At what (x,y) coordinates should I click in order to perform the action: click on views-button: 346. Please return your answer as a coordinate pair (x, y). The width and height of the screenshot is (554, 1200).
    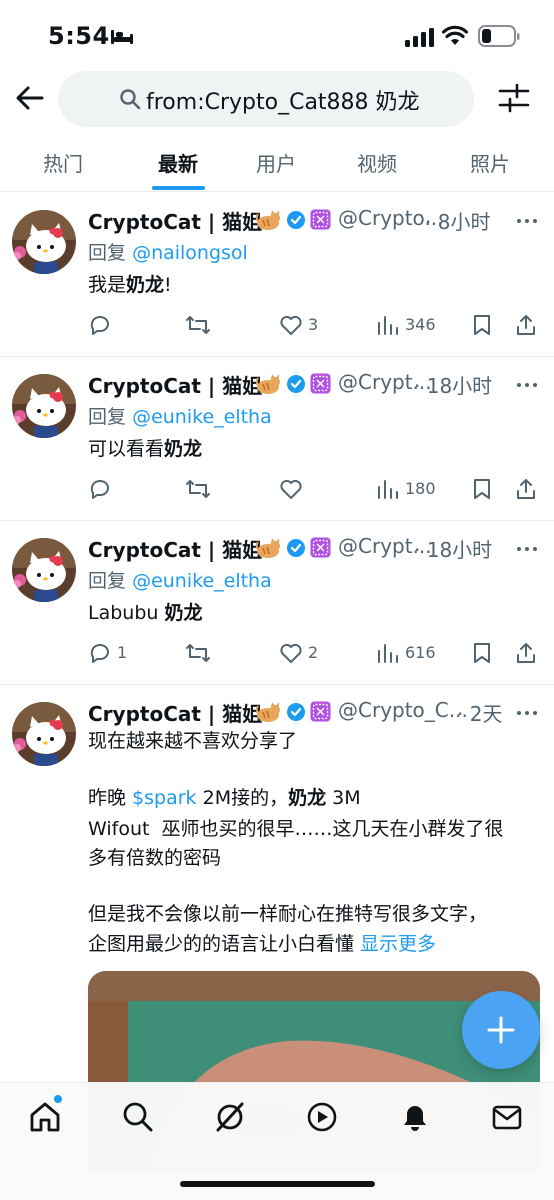
    Looking at the image, I should click on (412, 325).